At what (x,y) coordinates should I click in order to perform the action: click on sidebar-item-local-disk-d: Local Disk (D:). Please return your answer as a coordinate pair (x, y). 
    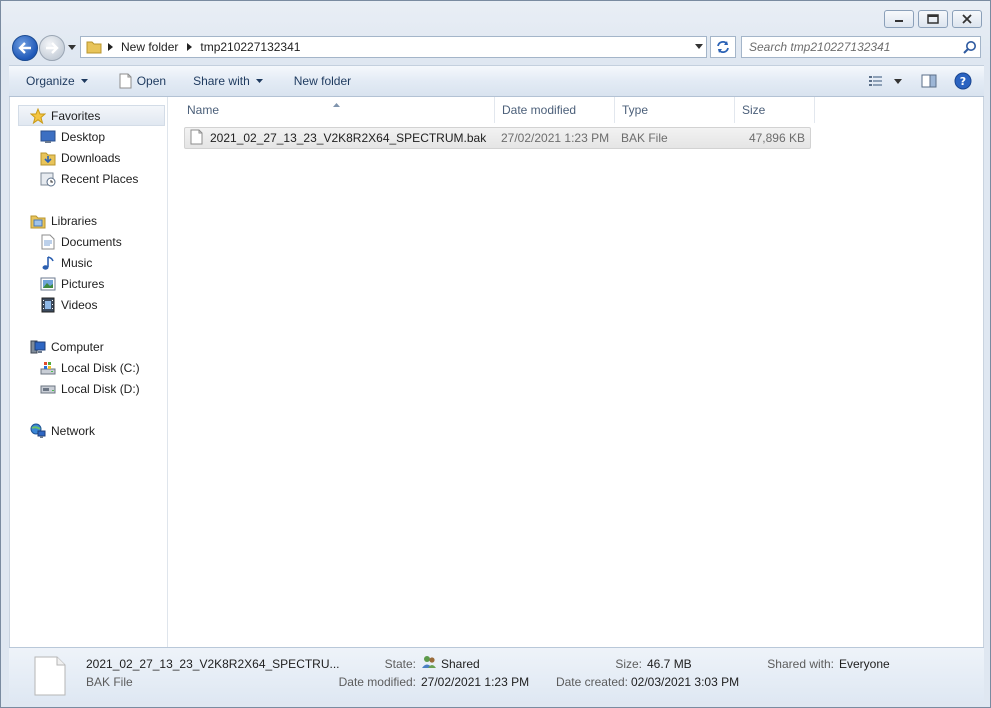
    Looking at the image, I should click on (88, 388).